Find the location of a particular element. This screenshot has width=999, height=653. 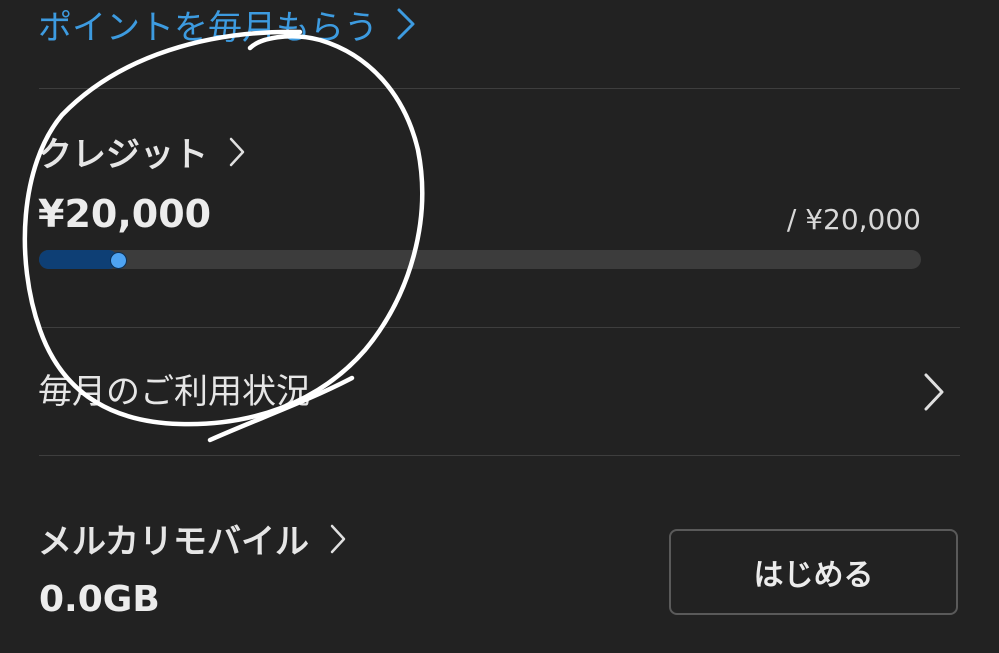

monthly-usage-label: 毎月のご利用状況 is located at coordinates (174, 392).